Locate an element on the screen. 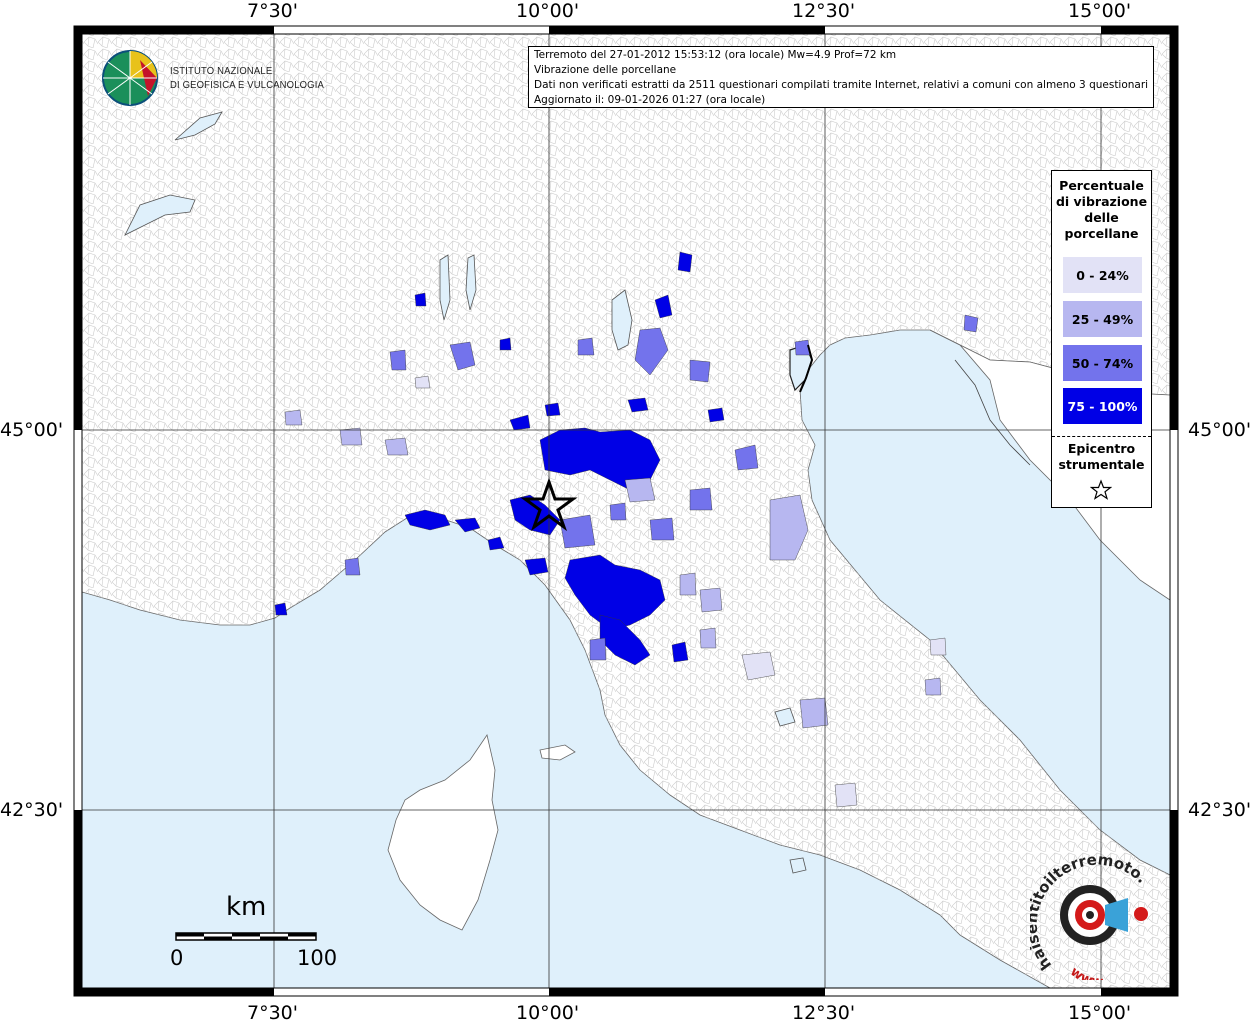 This screenshot has height=1024, width=1254. legend-star-icon is located at coordinates (1101, 489).